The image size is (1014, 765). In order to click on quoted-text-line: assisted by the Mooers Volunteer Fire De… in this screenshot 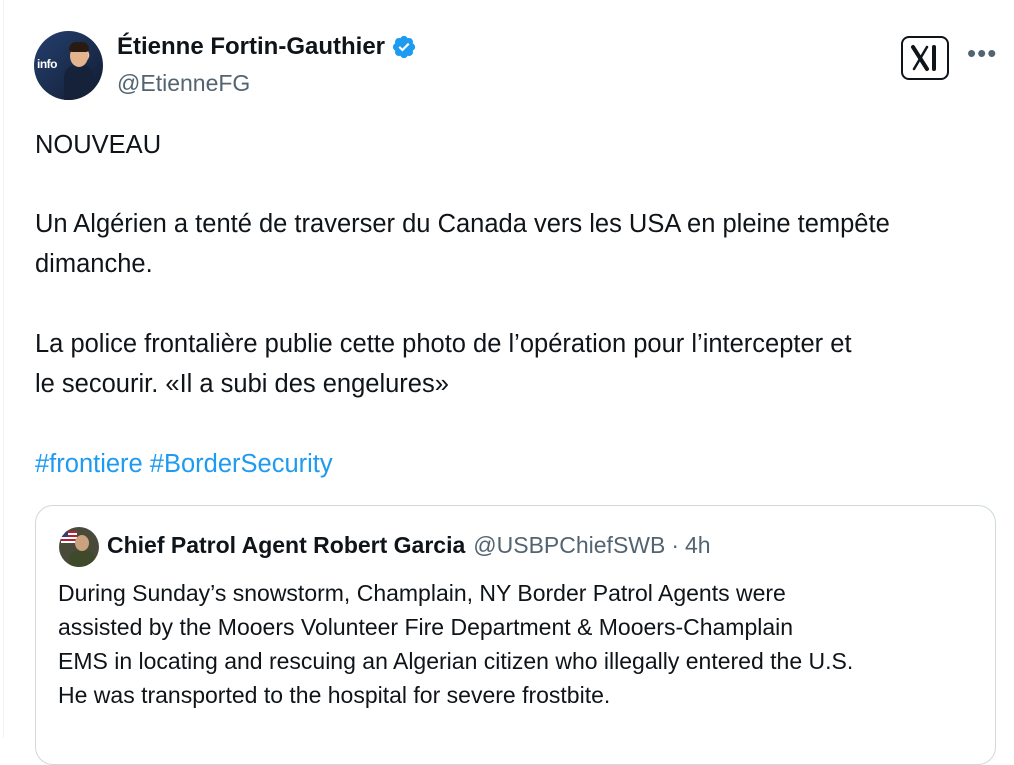, I will do `click(426, 627)`.